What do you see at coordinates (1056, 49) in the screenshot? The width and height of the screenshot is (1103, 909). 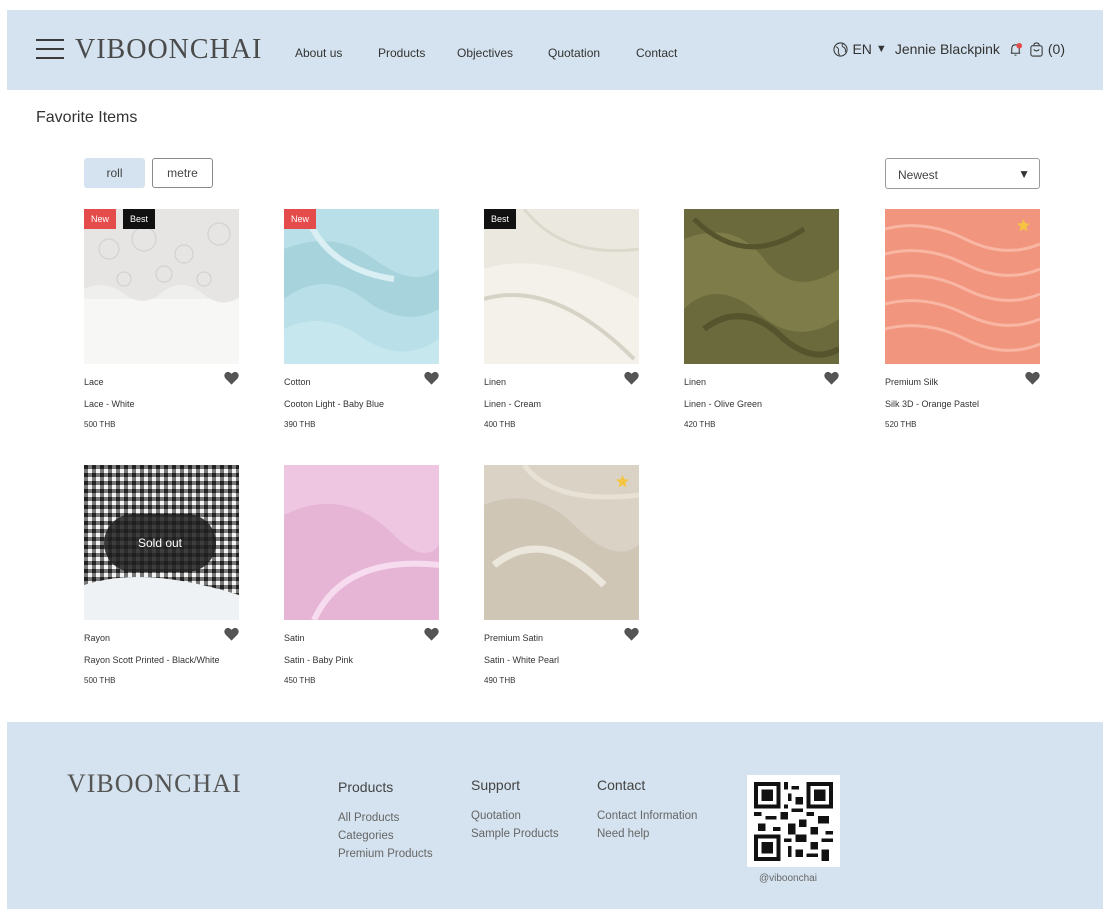 I see `cart-count: (0)` at bounding box center [1056, 49].